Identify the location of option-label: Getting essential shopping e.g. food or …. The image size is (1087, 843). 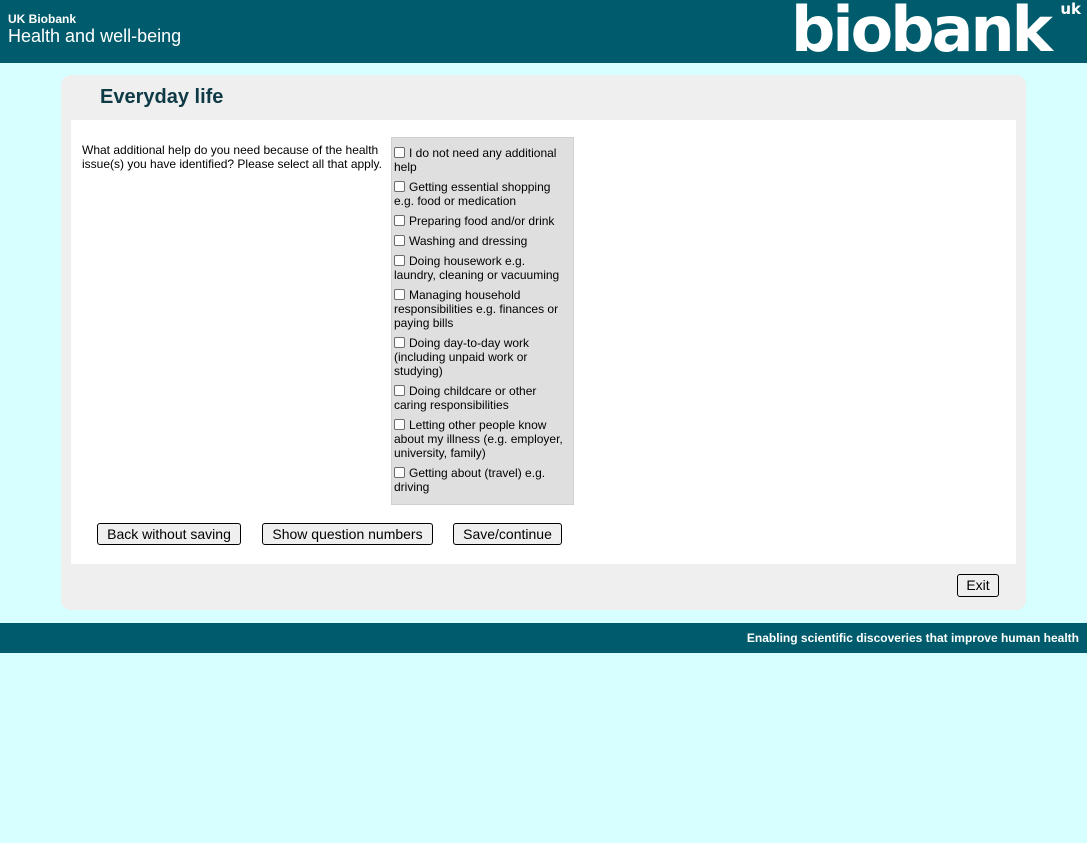
(472, 194).